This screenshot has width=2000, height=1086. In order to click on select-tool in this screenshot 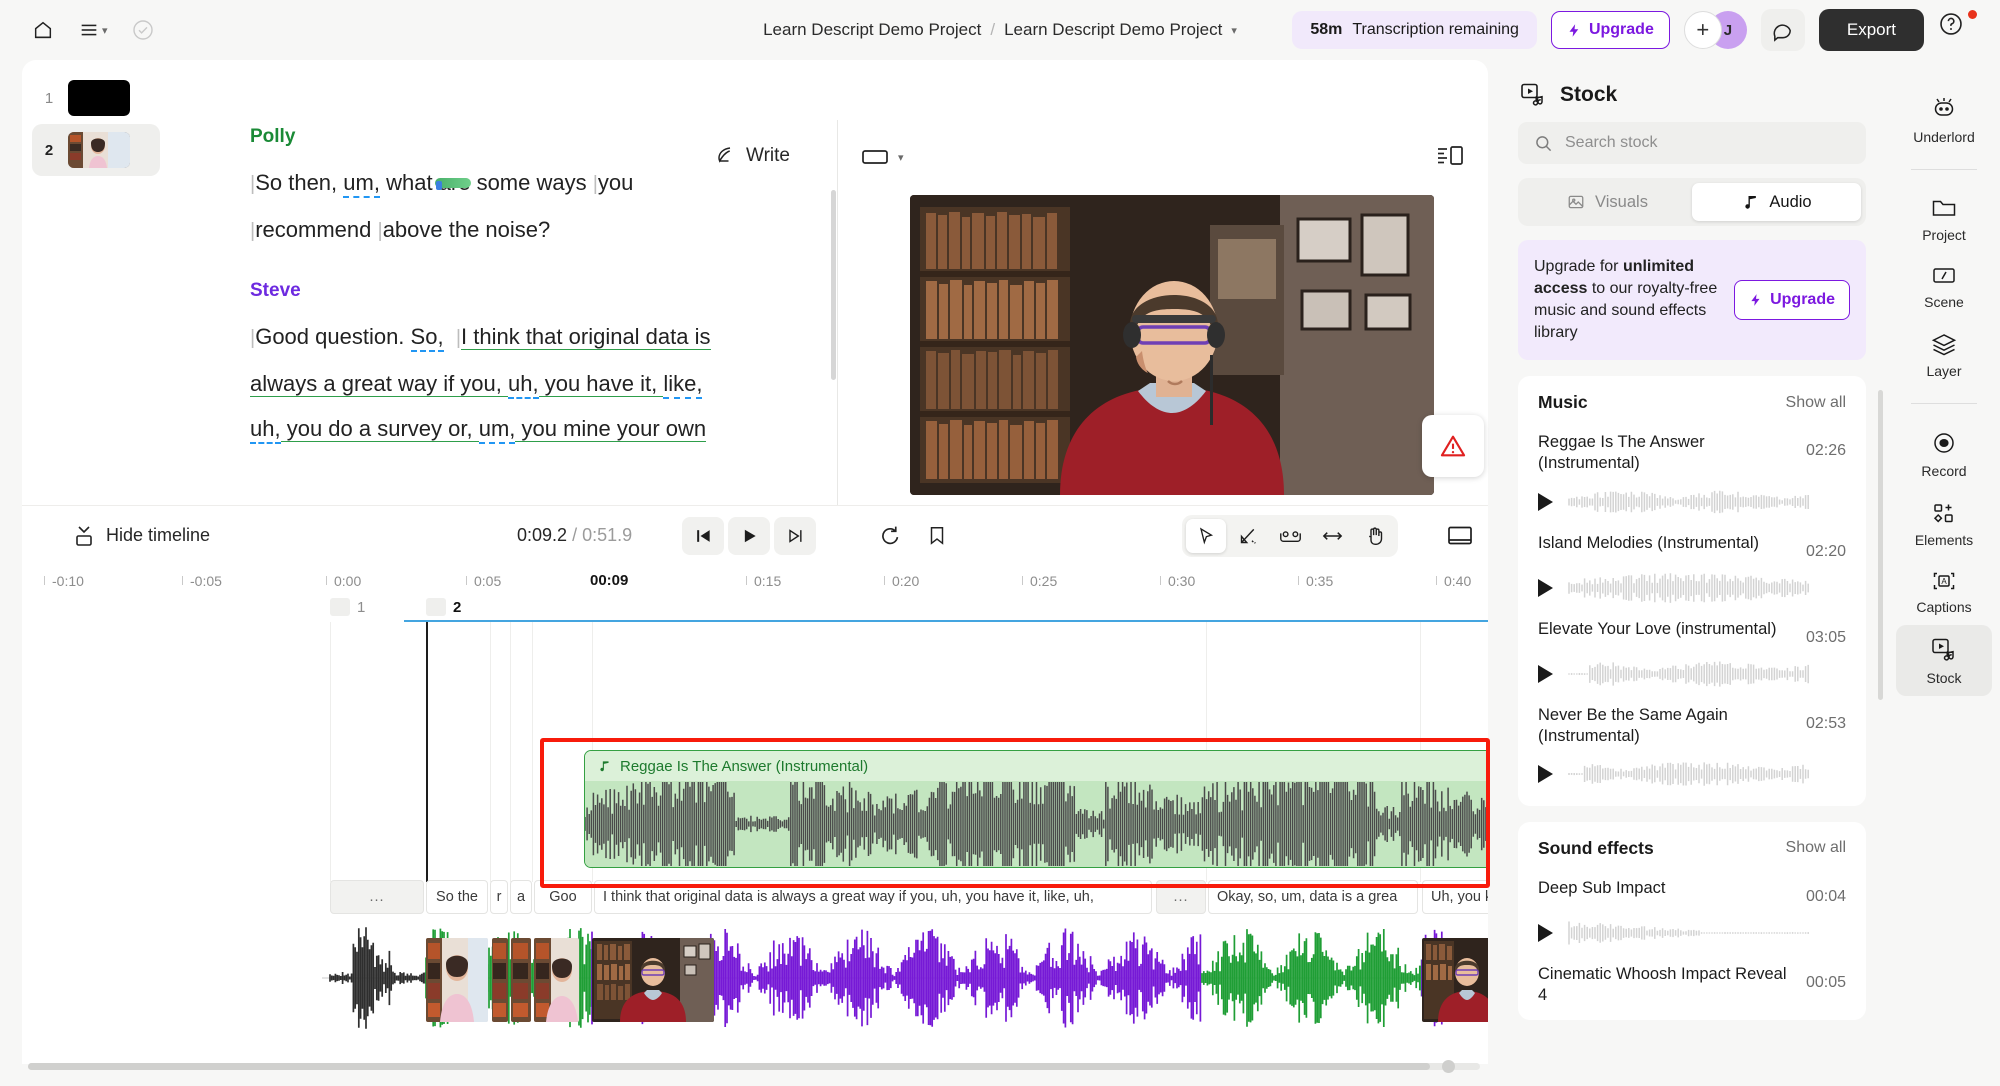, I will do `click(1206, 535)`.